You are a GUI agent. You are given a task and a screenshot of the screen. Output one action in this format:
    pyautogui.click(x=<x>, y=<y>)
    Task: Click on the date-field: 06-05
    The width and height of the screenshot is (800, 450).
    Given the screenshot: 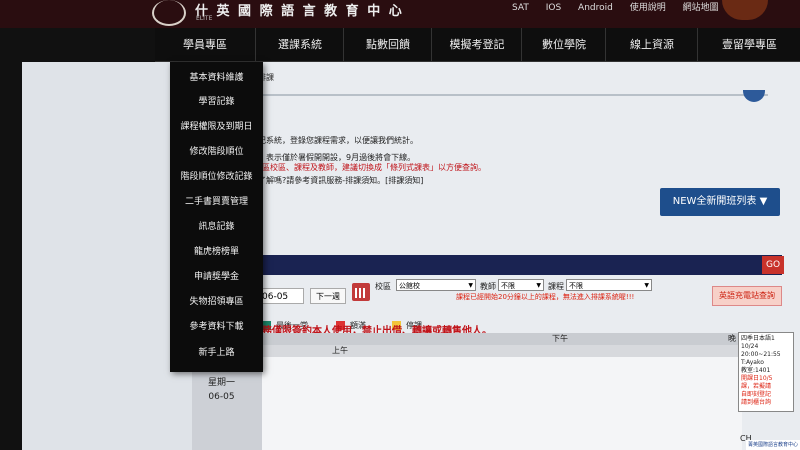 What is the action you would take?
    pyautogui.click(x=281, y=296)
    